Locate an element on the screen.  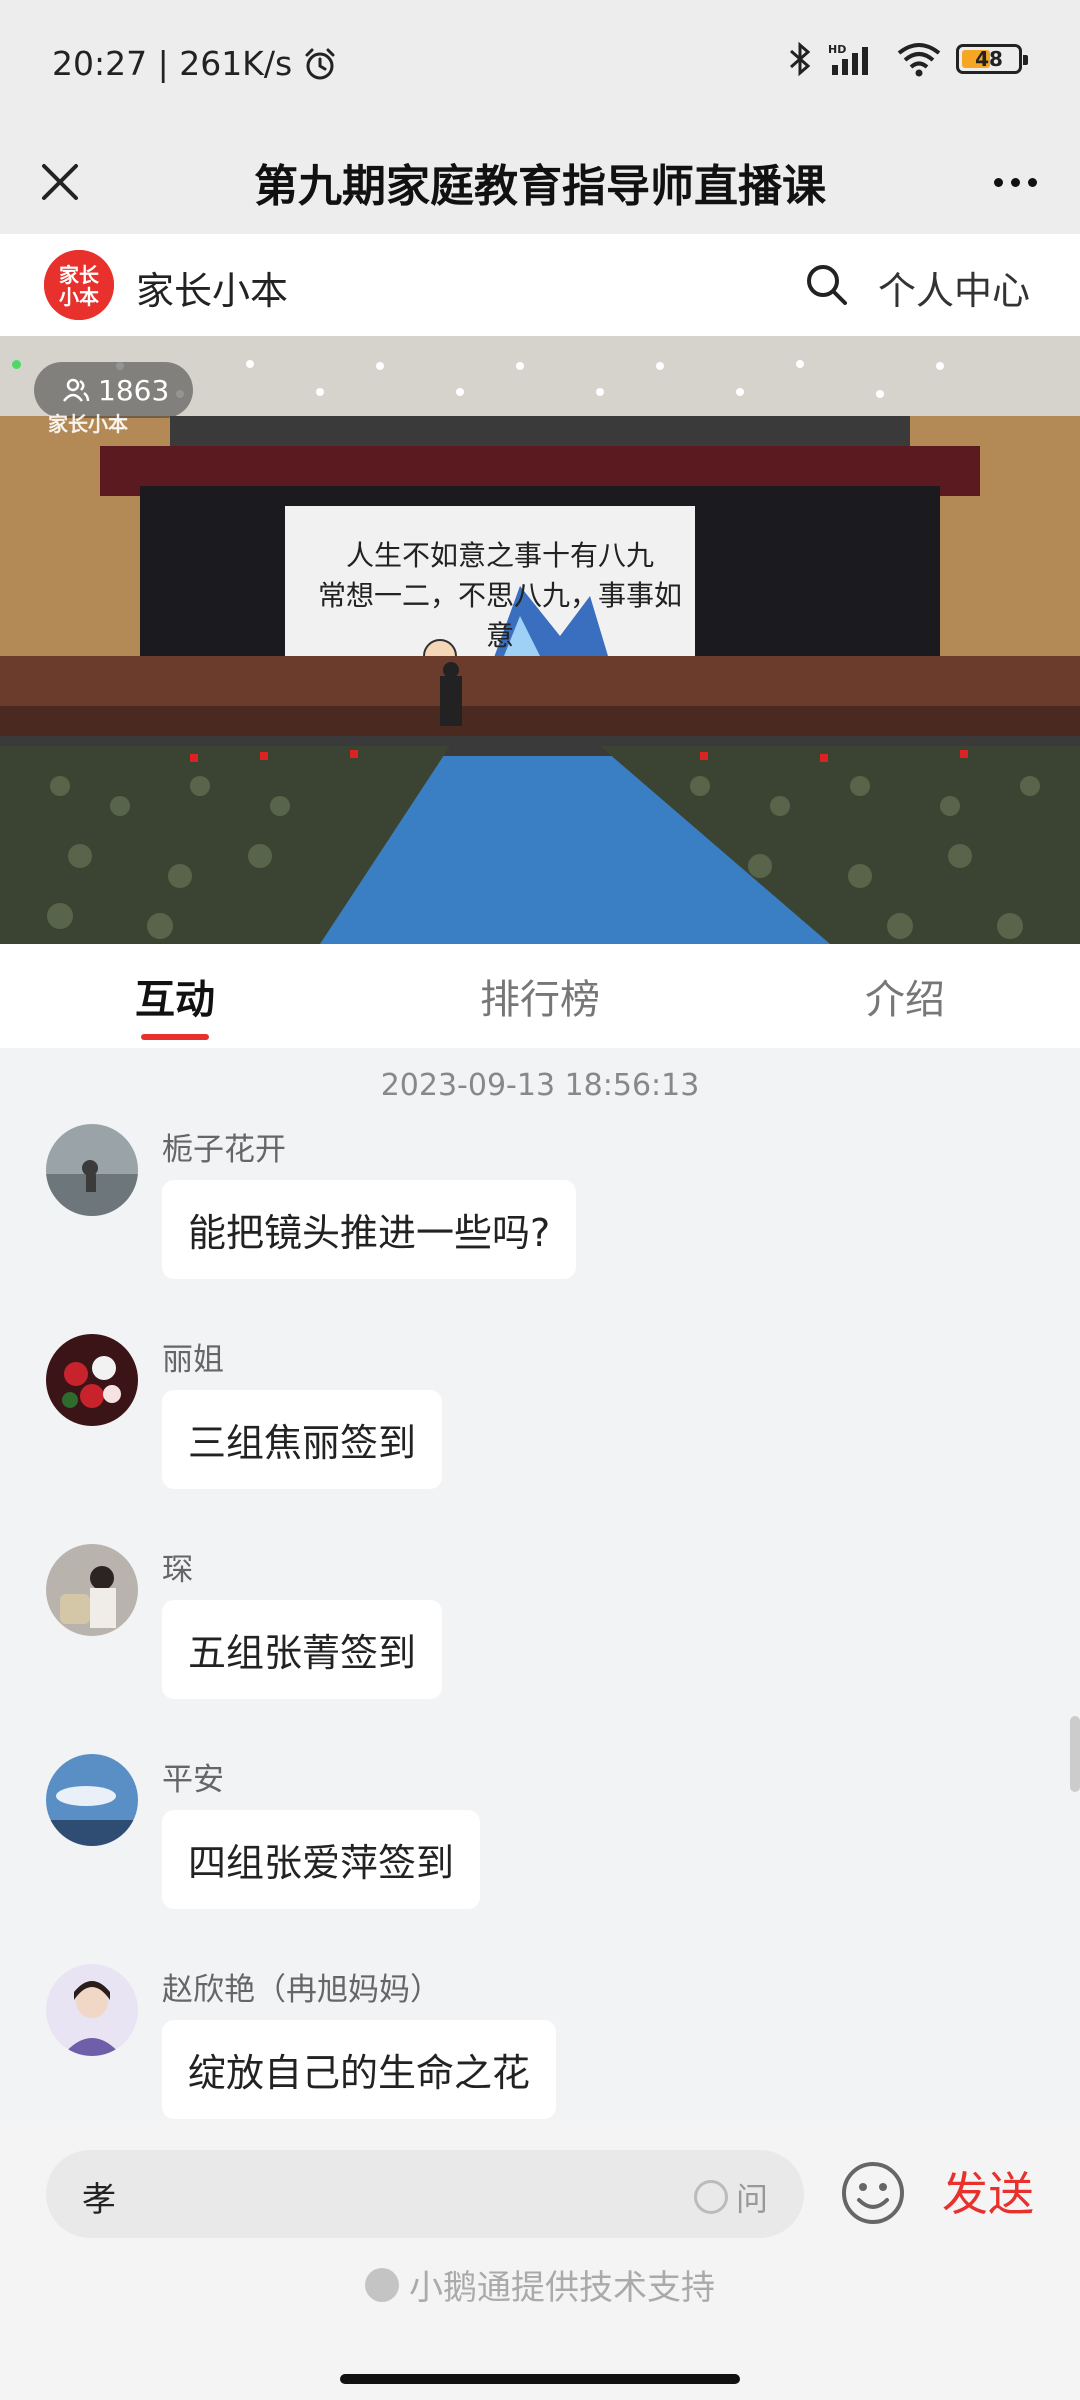
svg-text: 小本 is located at coordinates (79, 297).